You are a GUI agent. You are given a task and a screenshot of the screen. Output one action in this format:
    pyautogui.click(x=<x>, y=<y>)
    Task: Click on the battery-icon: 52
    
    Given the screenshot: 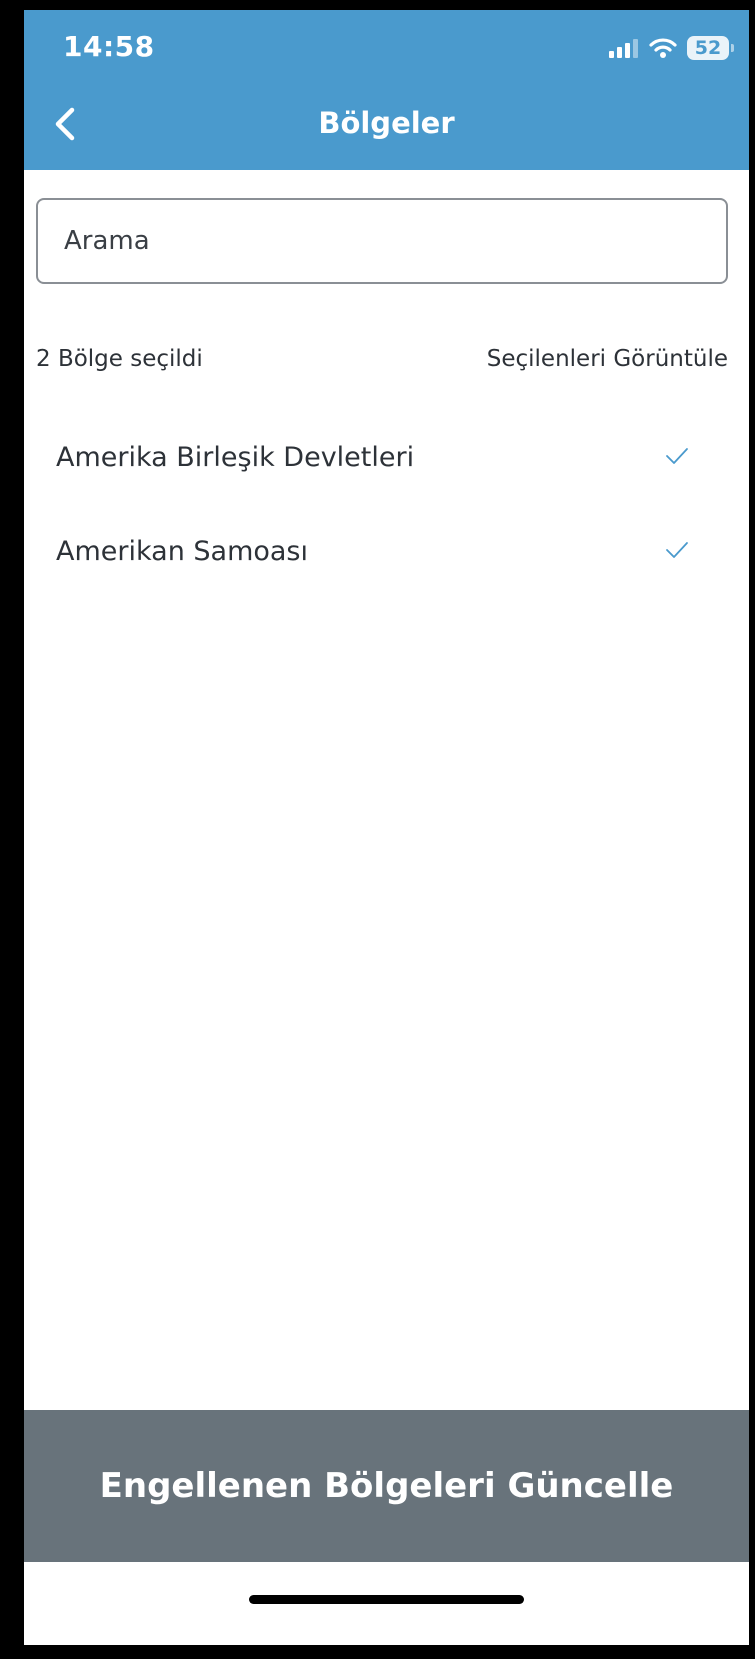 What is the action you would take?
    pyautogui.click(x=710, y=48)
    